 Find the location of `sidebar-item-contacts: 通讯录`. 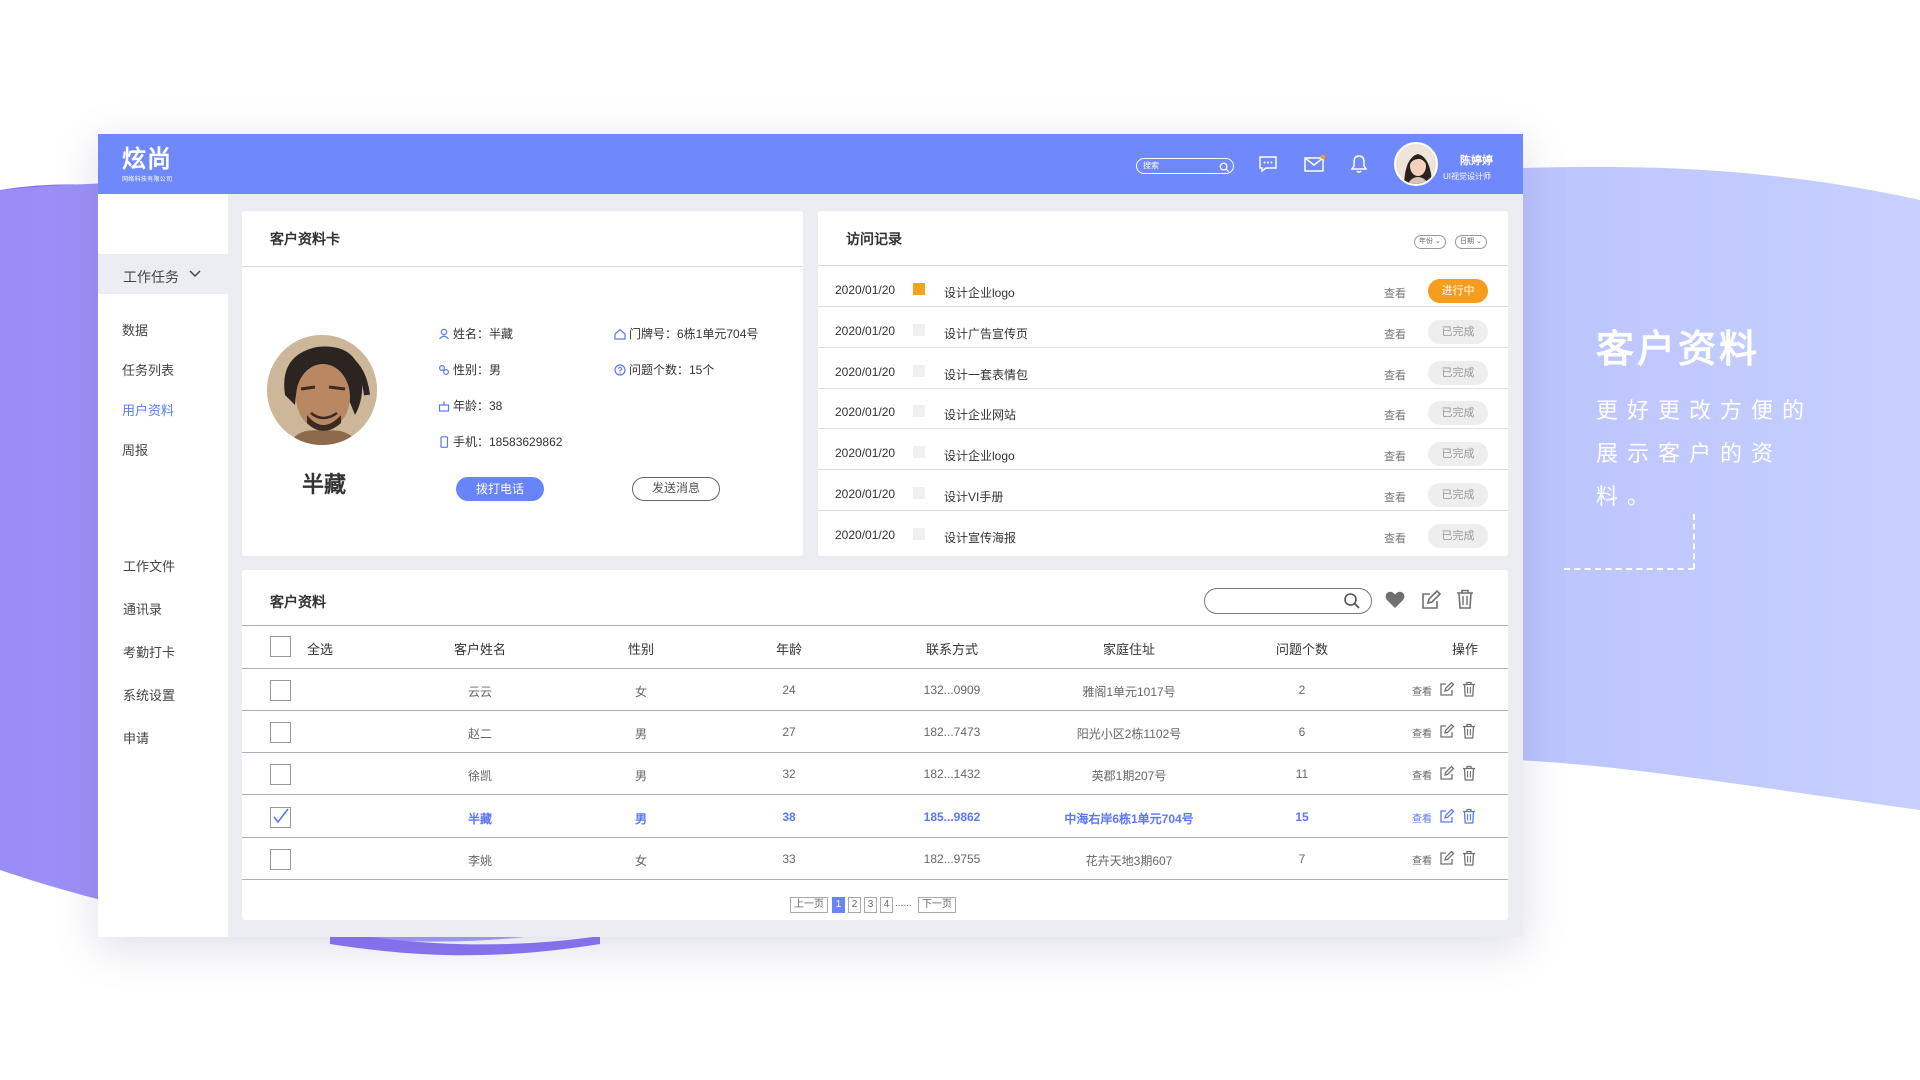

sidebar-item-contacts: 通讯录 is located at coordinates (142, 608).